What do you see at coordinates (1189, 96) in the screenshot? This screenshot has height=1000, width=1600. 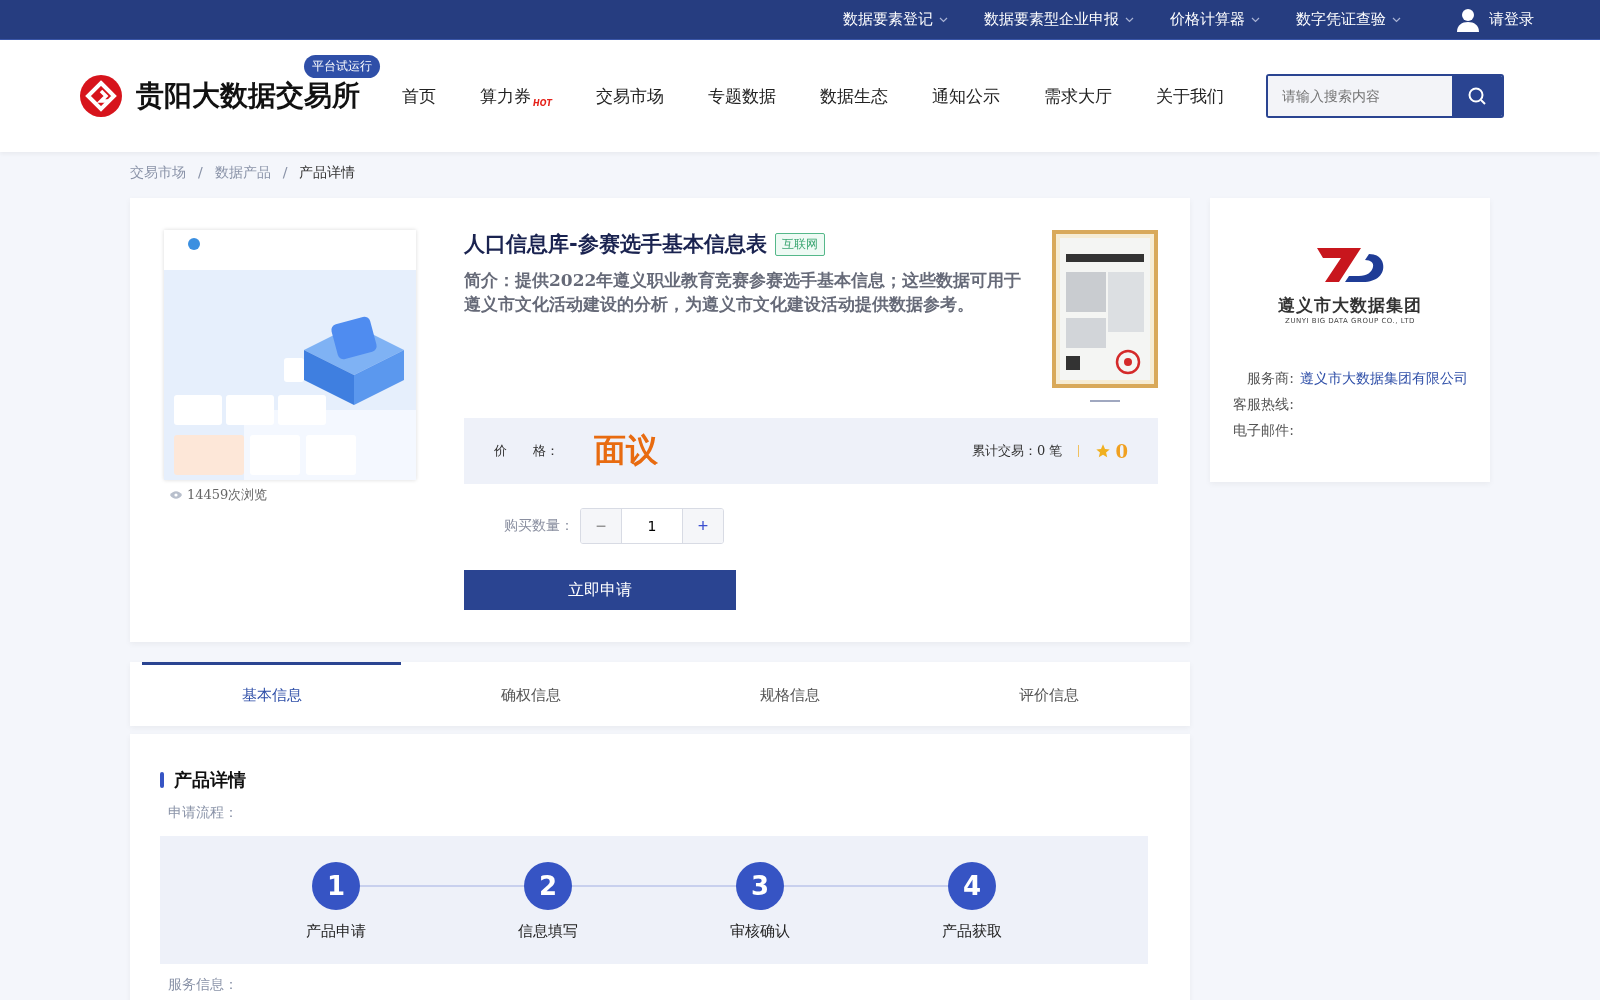 I see `nav-link: 关于我们` at bounding box center [1189, 96].